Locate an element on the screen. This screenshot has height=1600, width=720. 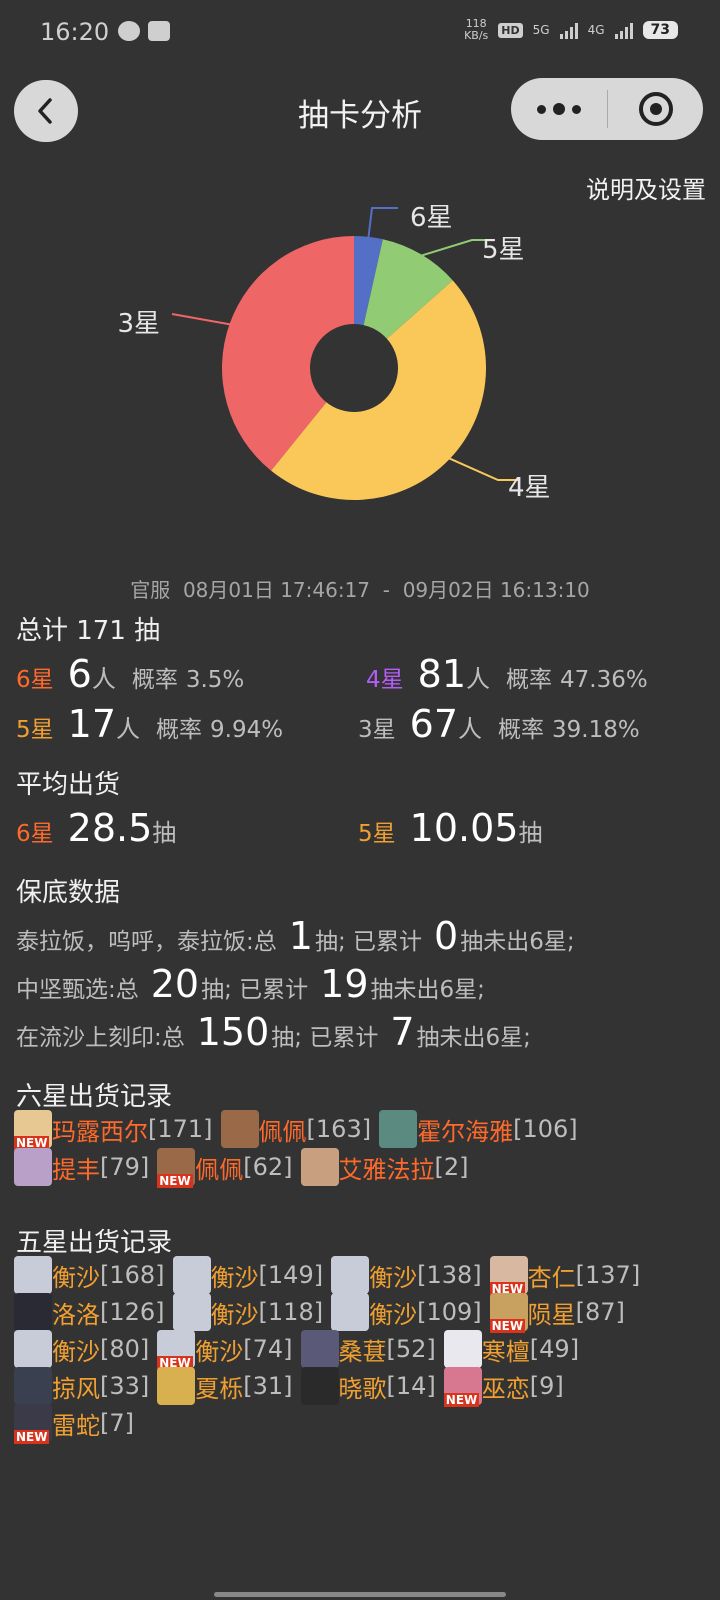
message-icon is located at coordinates (129, 31).